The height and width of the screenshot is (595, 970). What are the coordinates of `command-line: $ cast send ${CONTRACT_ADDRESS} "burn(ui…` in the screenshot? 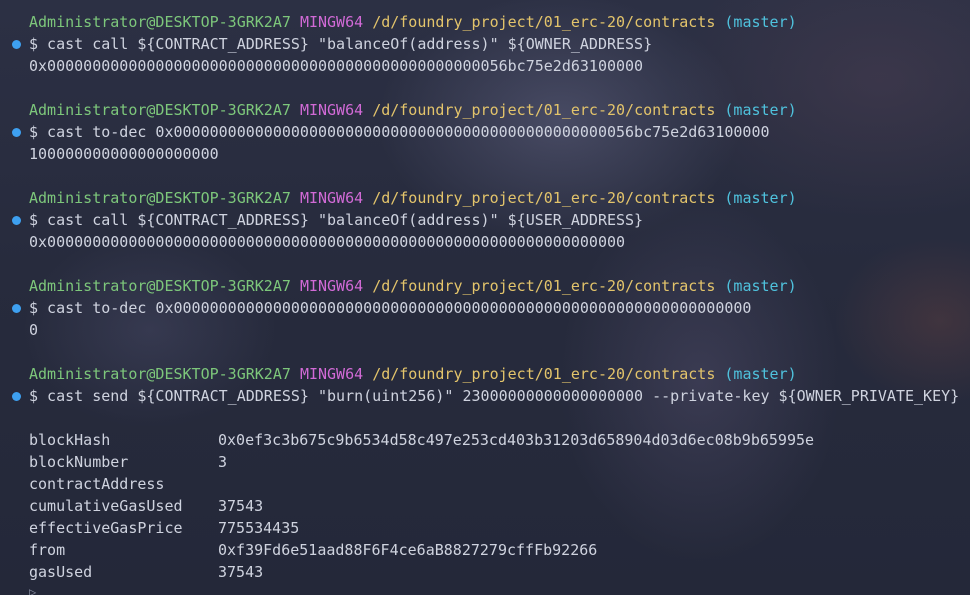 It's located at (485, 396).